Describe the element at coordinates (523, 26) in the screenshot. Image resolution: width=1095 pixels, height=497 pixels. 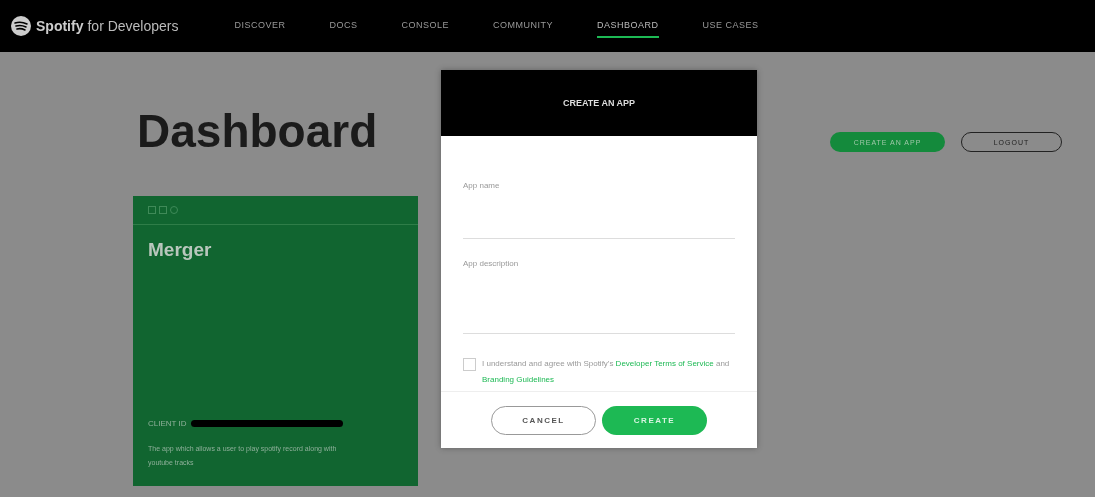
I see `nav-link: COMMUNITY` at that location.